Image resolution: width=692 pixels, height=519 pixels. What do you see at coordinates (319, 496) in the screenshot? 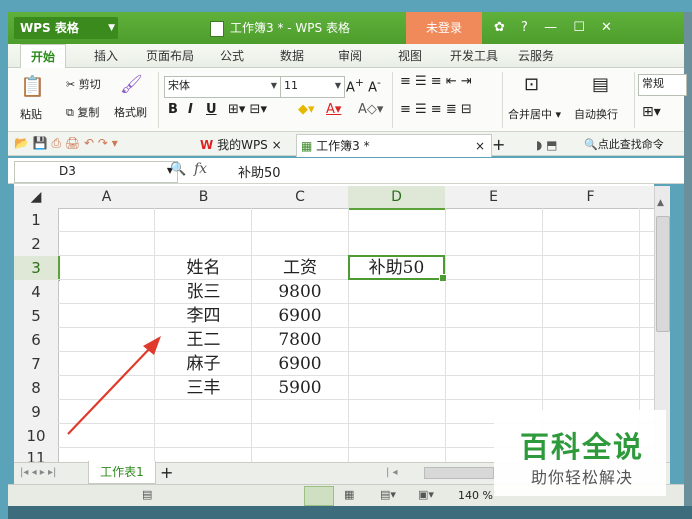
I see `view-normal-button` at bounding box center [319, 496].